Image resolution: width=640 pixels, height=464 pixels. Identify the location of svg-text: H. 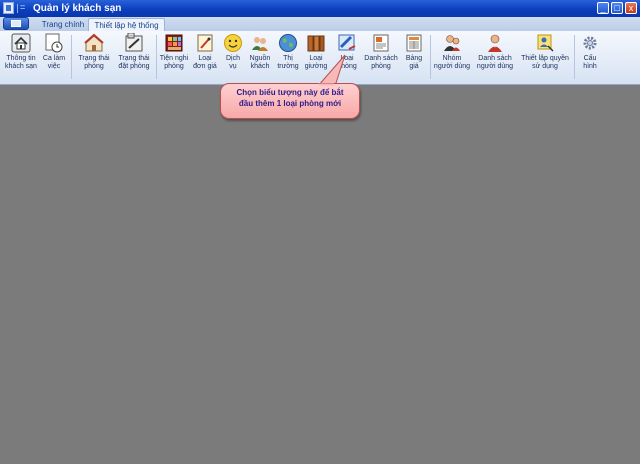
(130, 35).